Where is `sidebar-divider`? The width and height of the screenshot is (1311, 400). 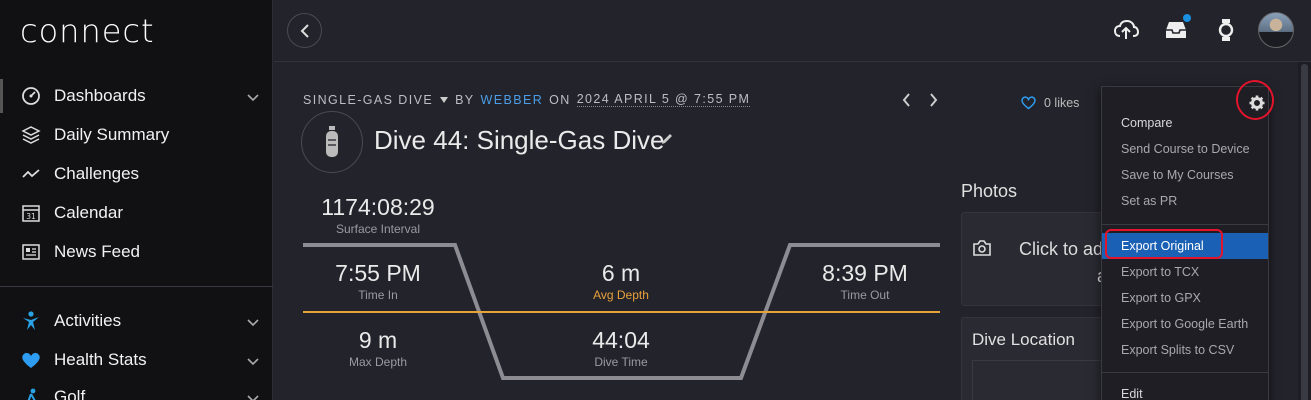
sidebar-divider is located at coordinates (136, 286).